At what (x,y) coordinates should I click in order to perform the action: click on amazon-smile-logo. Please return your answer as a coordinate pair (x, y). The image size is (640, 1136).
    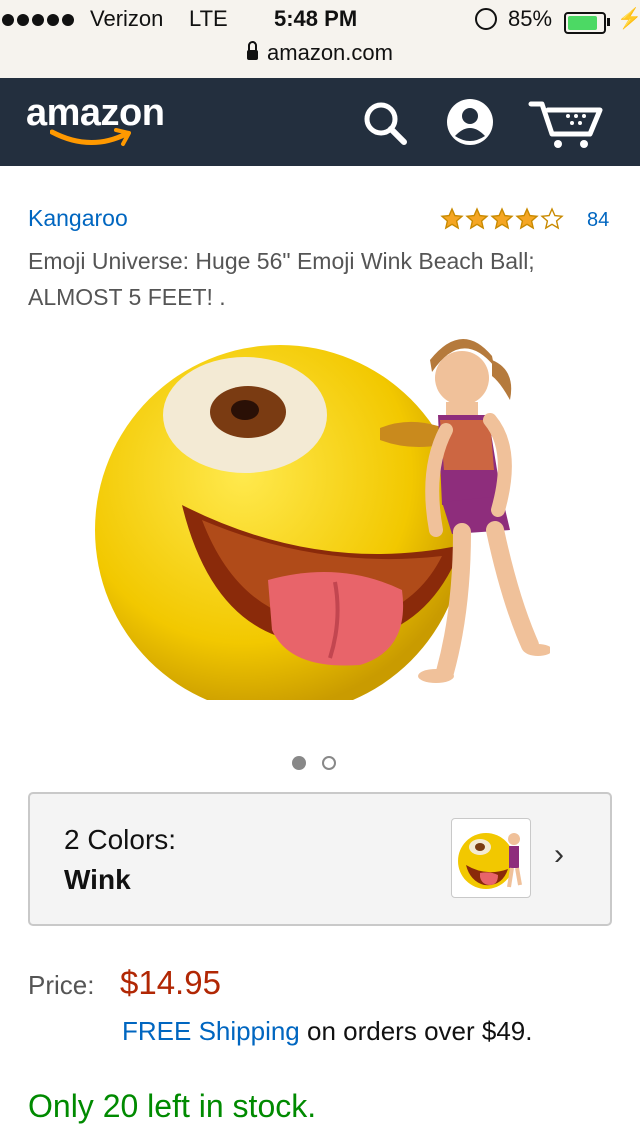
    Looking at the image, I should click on (90, 137).